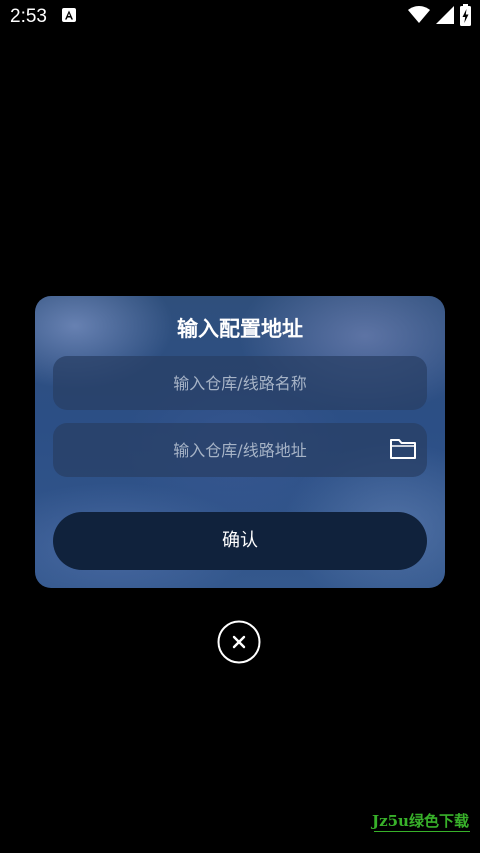 The height and width of the screenshot is (853, 480). I want to click on watermark-text: Jz5u绿色下载, so click(420, 821).